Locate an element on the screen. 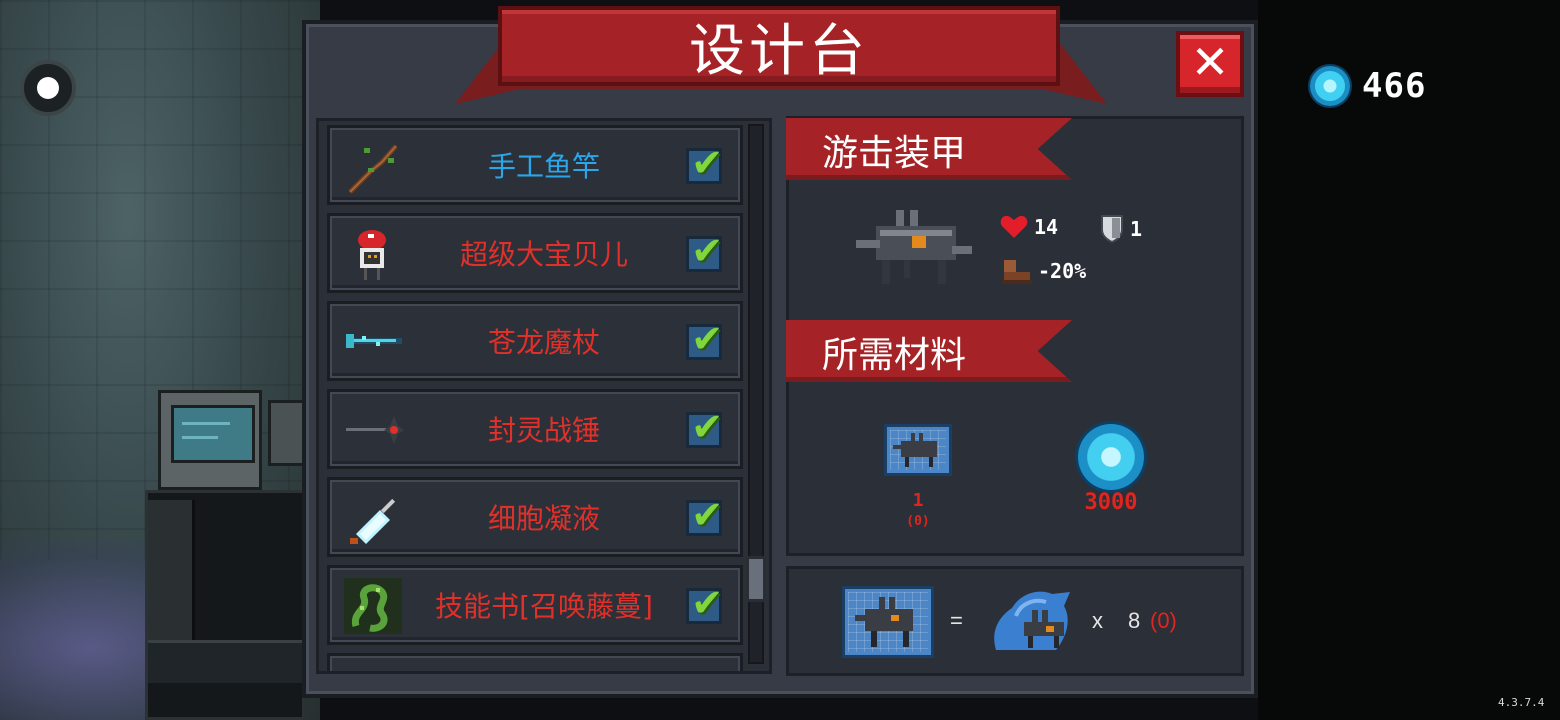 This screenshot has width=1560, height=720. gem-cost: 3000 is located at coordinates (1111, 502).